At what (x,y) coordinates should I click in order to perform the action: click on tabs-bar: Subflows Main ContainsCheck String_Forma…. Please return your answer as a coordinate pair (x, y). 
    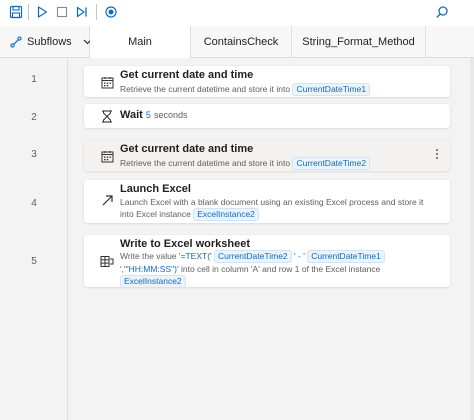
    Looking at the image, I should click on (237, 42).